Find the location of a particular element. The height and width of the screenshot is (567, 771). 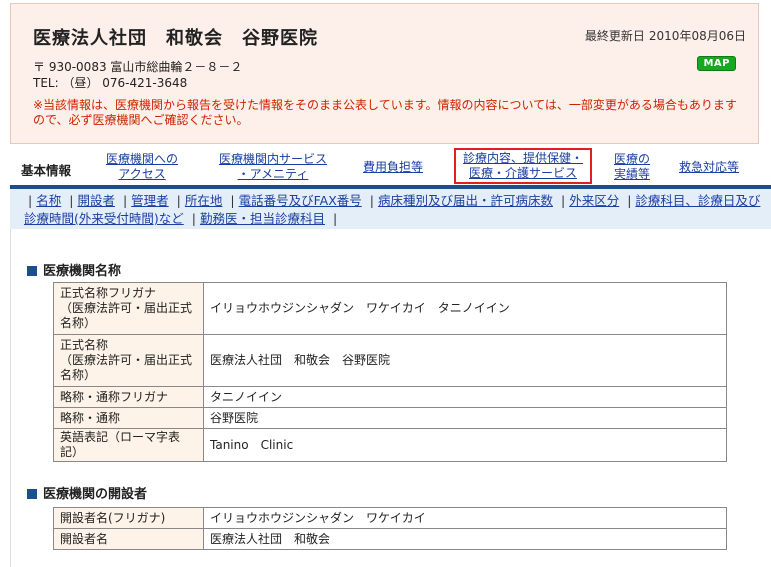

map-button: MAP is located at coordinates (716, 63).